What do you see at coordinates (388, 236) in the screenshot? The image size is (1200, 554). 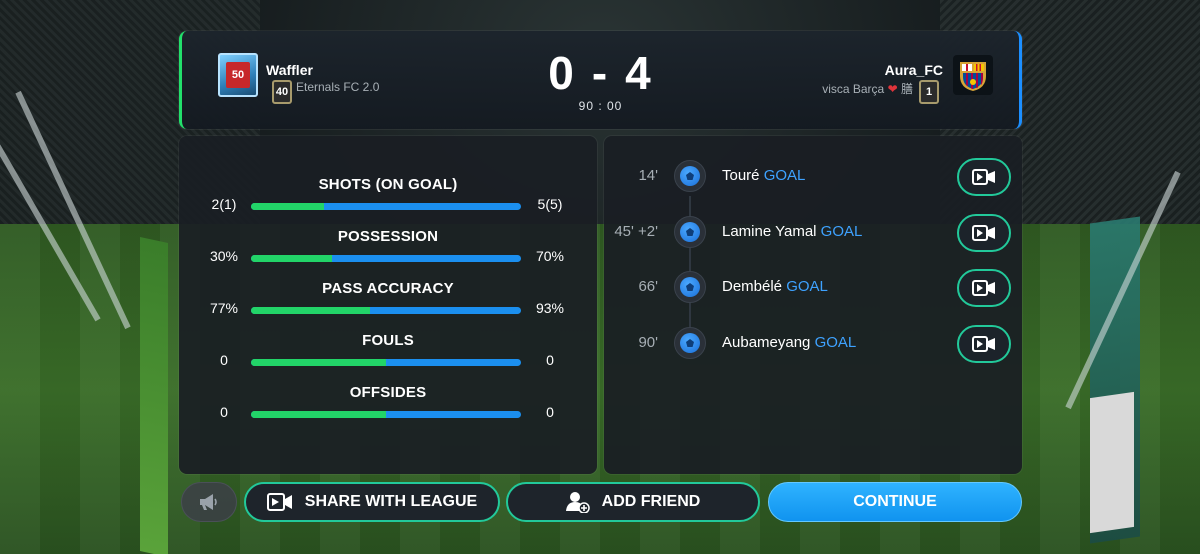 I see `stat-title: POSSESSION` at bounding box center [388, 236].